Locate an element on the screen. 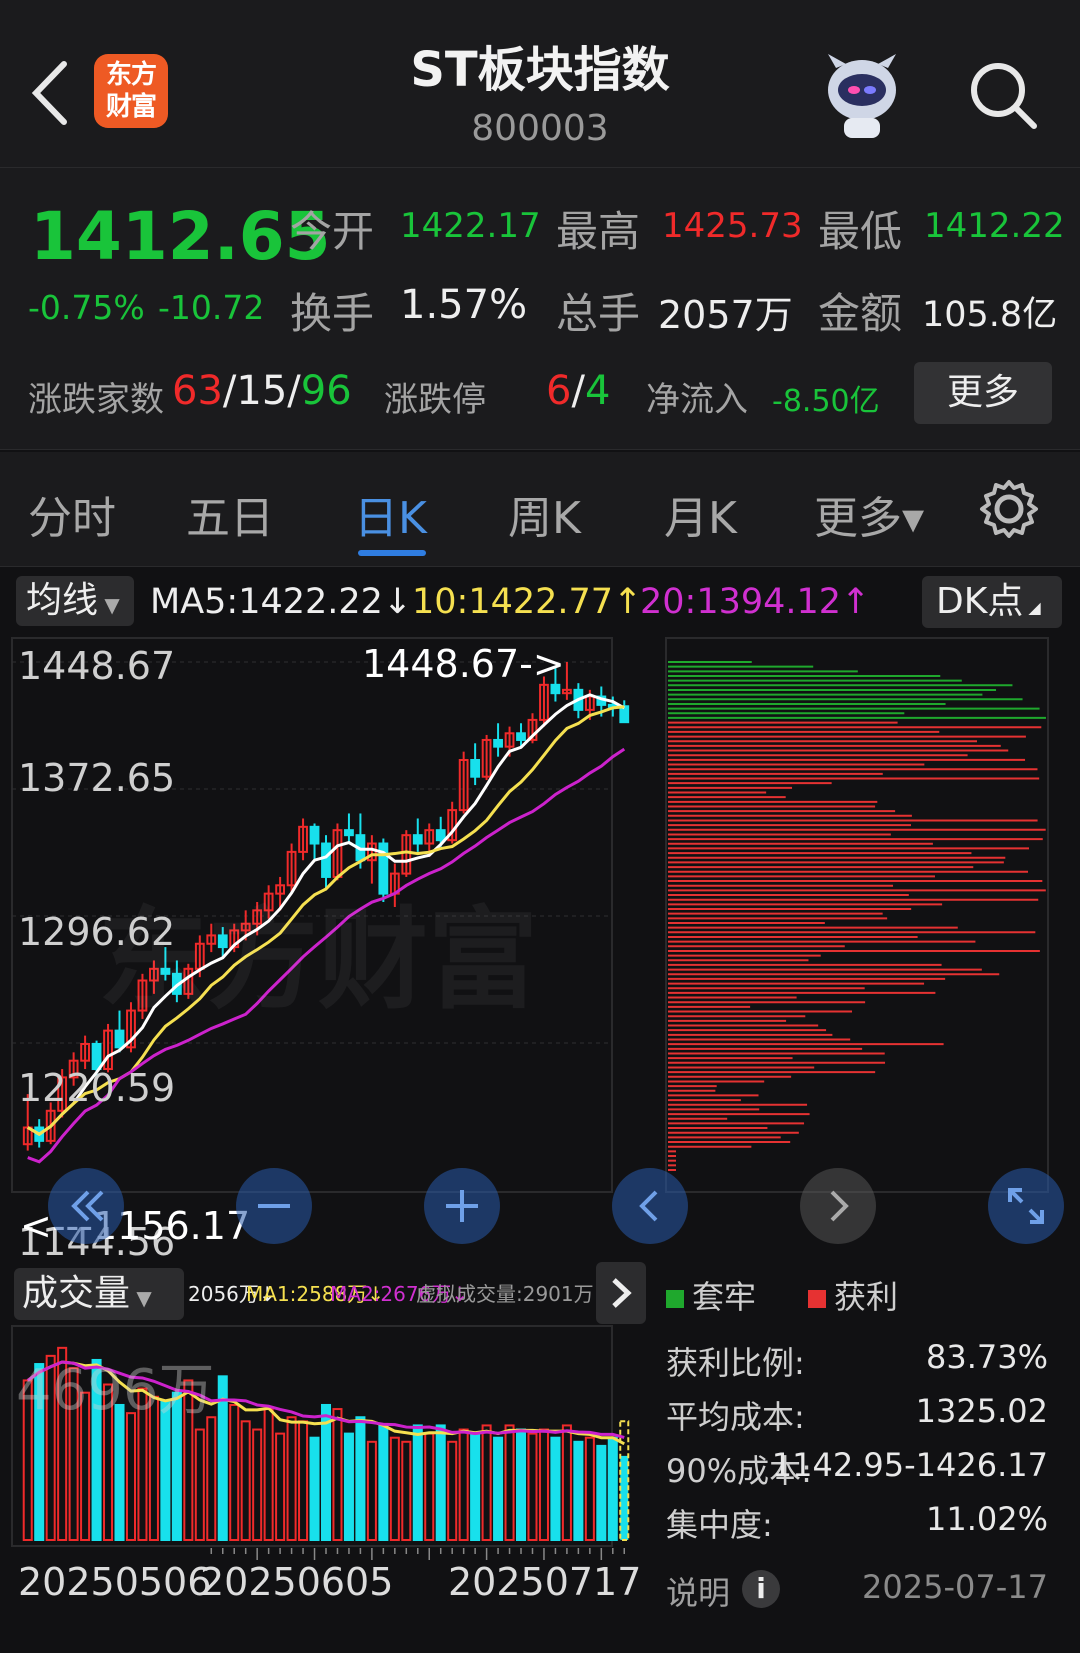 The width and height of the screenshot is (1080, 1653). explanation-label: 说明 is located at coordinates (698, 1591).